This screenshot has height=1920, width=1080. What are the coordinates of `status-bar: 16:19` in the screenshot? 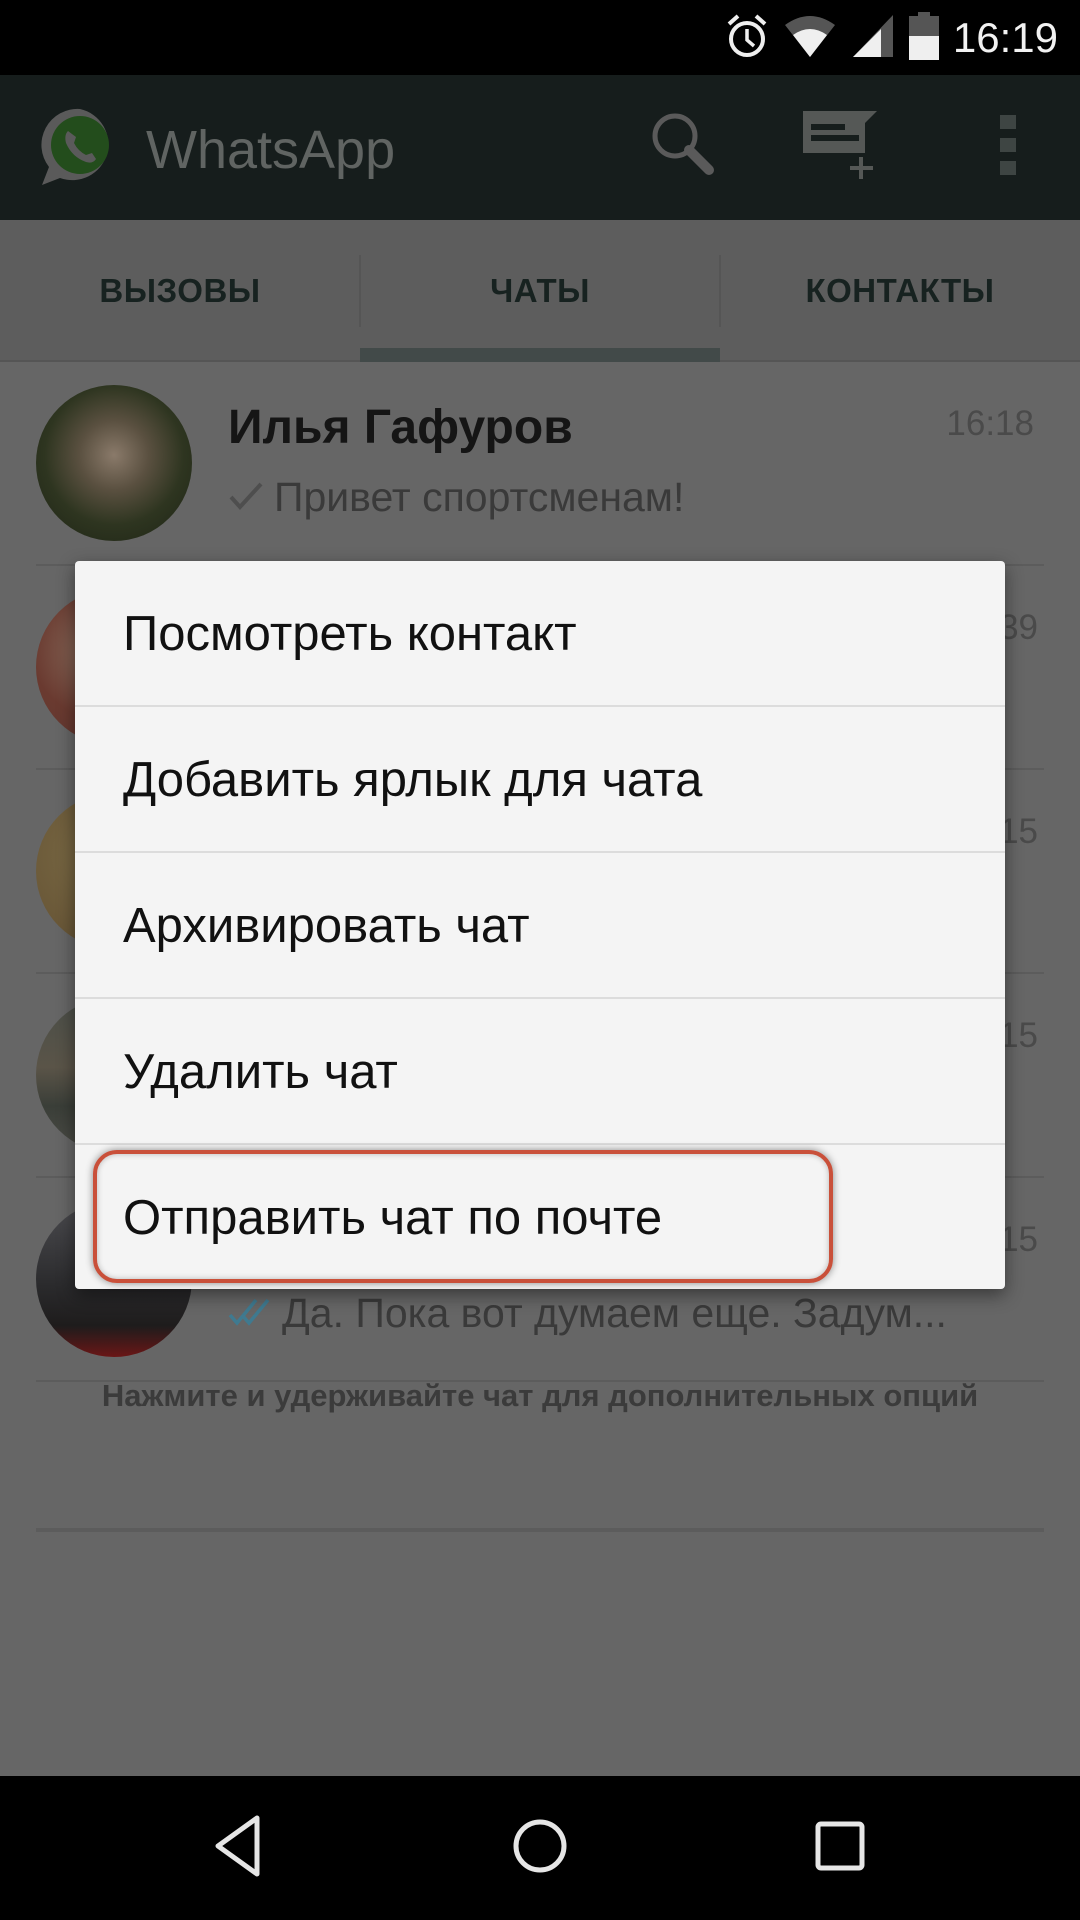 It's located at (540, 37).